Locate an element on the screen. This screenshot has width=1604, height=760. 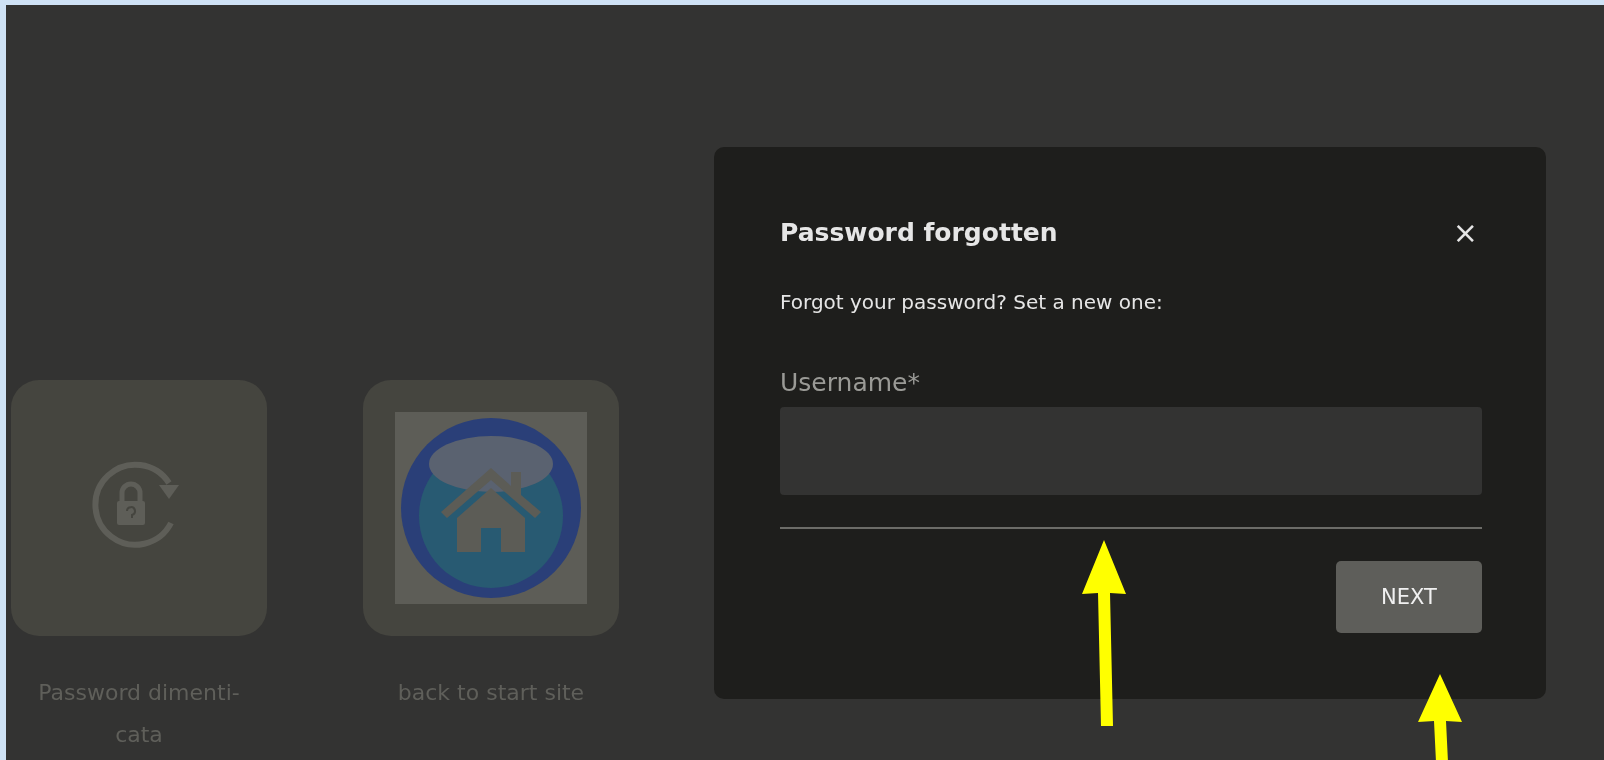
dialog-description: Forgot your password? Set a new one: is located at coordinates (972, 302).